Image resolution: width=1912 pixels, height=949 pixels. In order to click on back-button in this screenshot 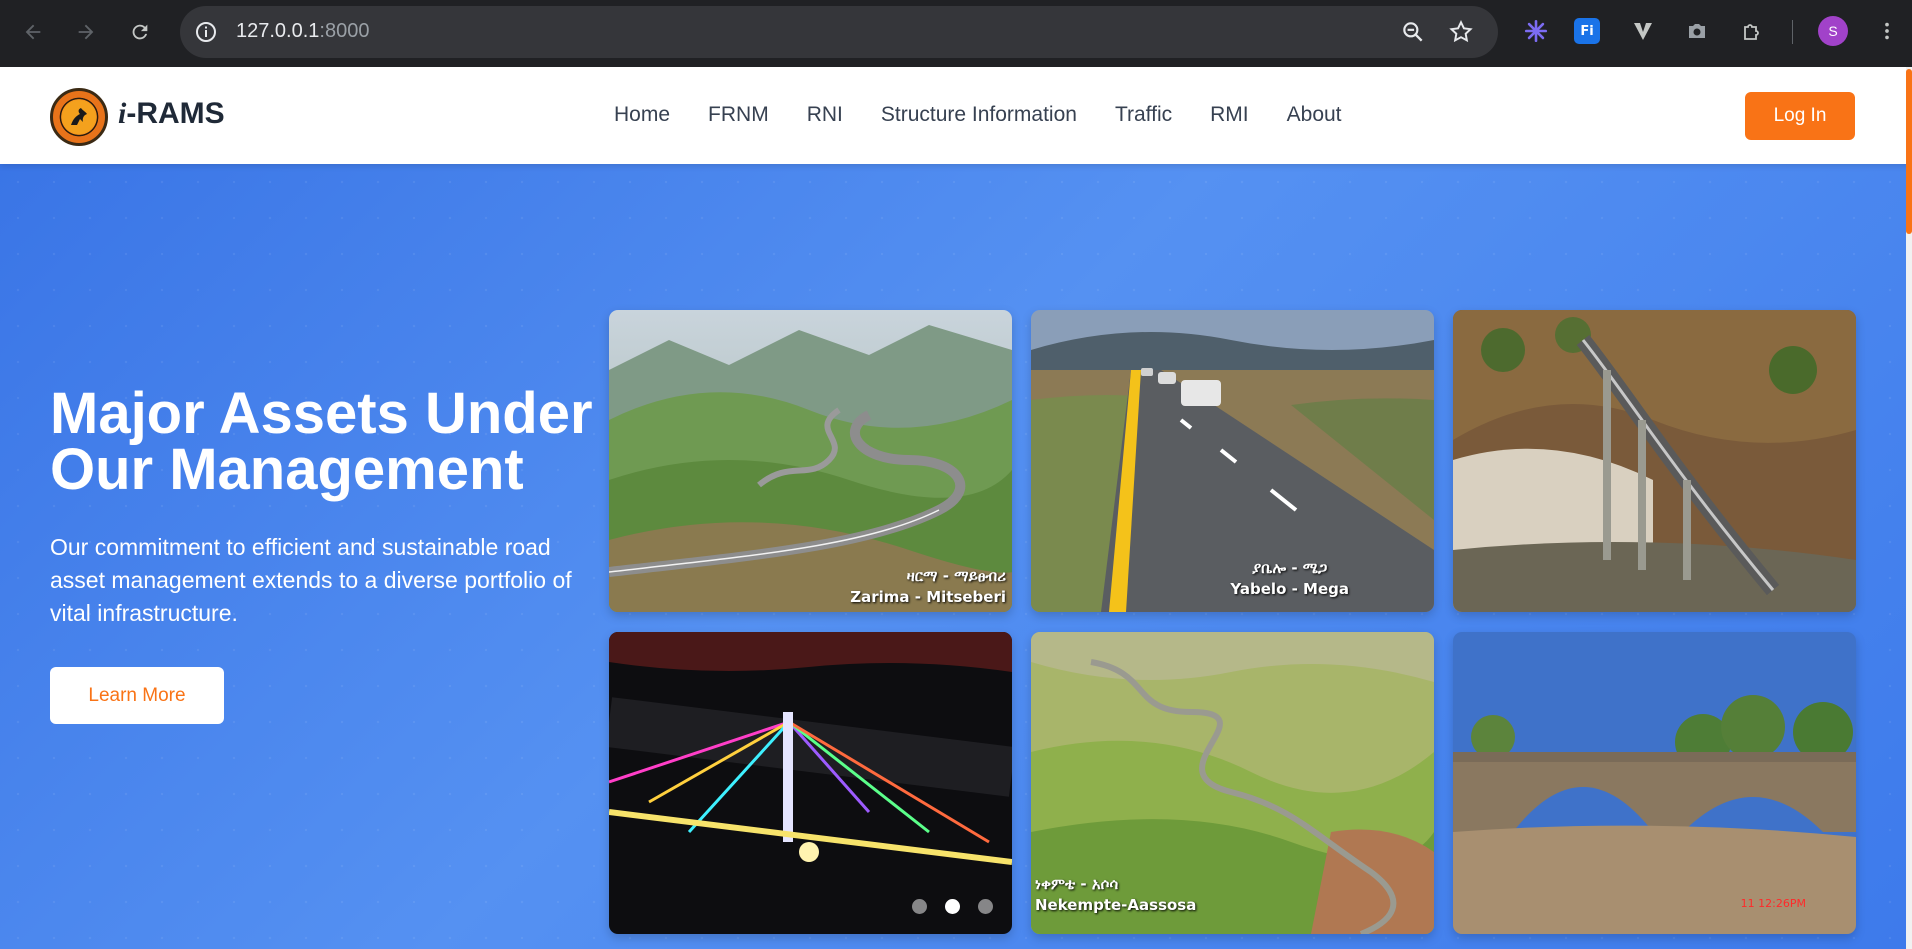, I will do `click(33, 32)`.